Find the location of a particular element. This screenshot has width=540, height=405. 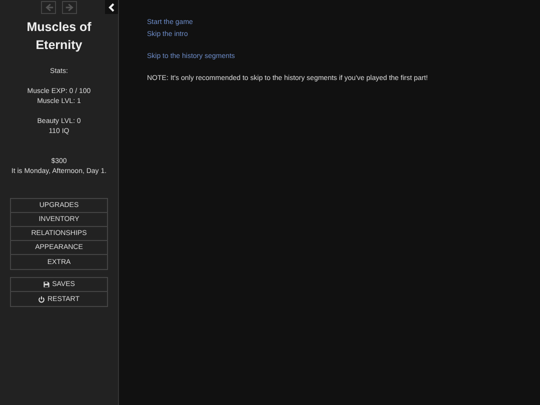

power-icon is located at coordinates (42, 299).